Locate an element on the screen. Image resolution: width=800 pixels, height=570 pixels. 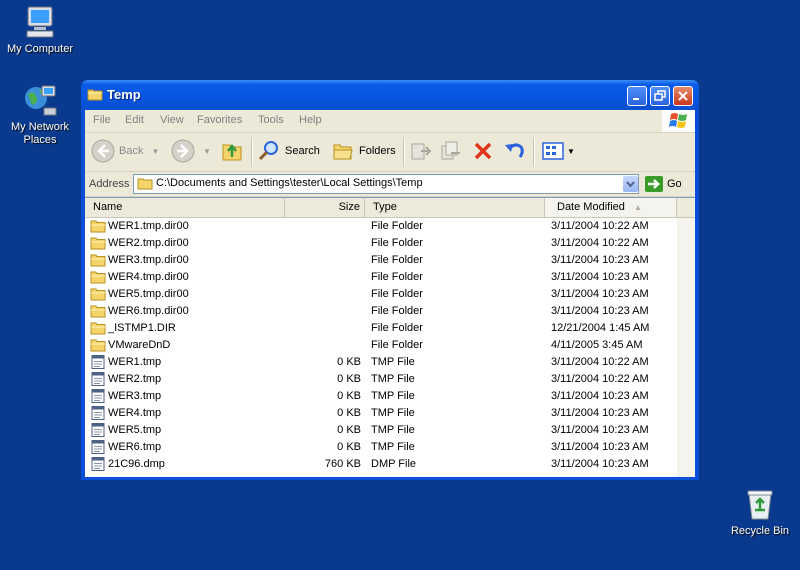
close-button is located at coordinates (683, 96).